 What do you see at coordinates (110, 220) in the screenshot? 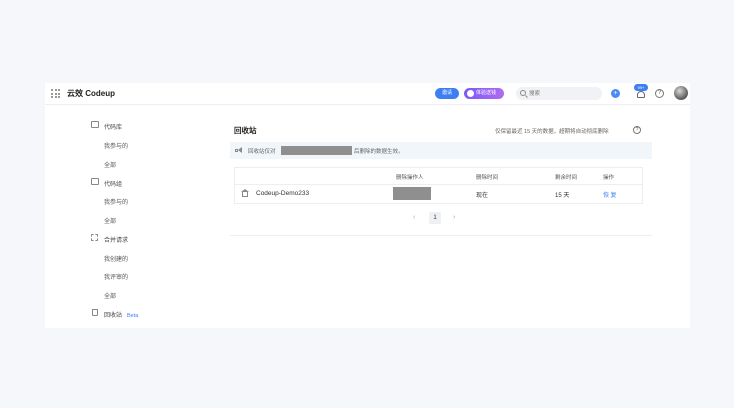
I see `sidebar-item-groups-all: 全部` at bounding box center [110, 220].